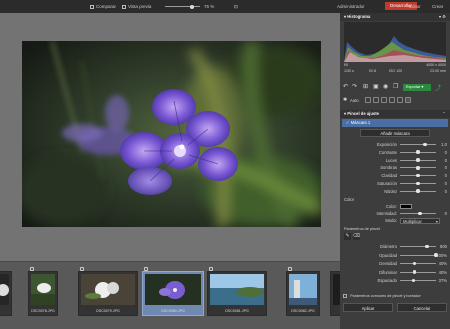 The height and width of the screenshot is (329, 450). Describe the element at coordinates (354, 100) in the screenshot. I see `auto-button: Auto` at that location.